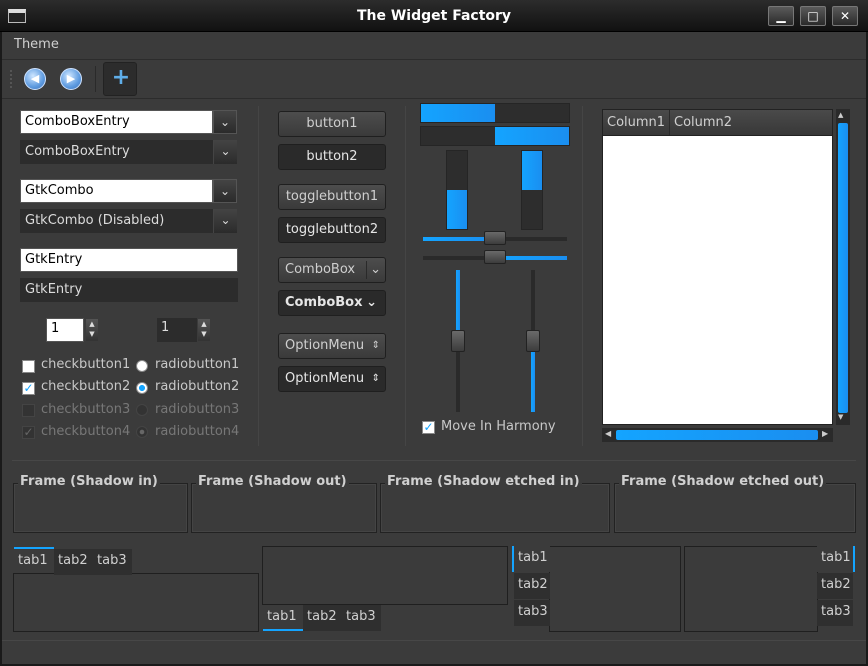 The height and width of the screenshot is (666, 868). I want to click on frame-shadow-in-label: Frame (Shadow in), so click(89, 481).